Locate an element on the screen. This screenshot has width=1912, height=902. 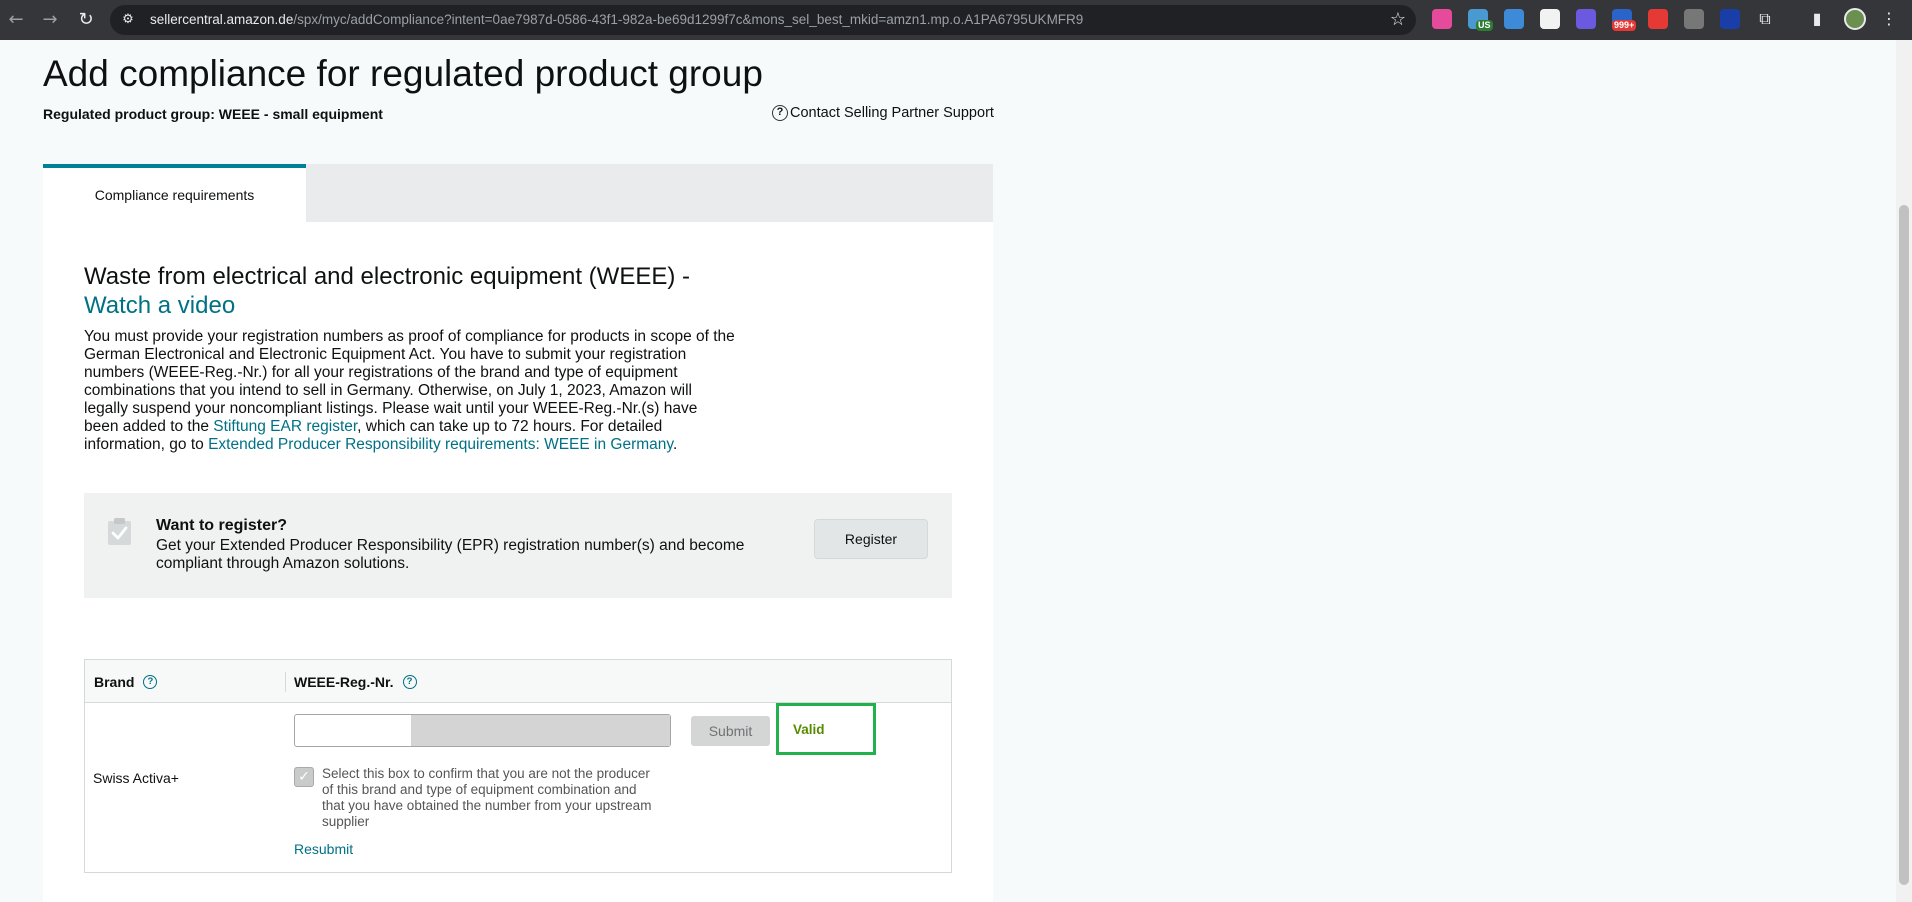
watch-video-link: Watch a video is located at coordinates (159, 305).